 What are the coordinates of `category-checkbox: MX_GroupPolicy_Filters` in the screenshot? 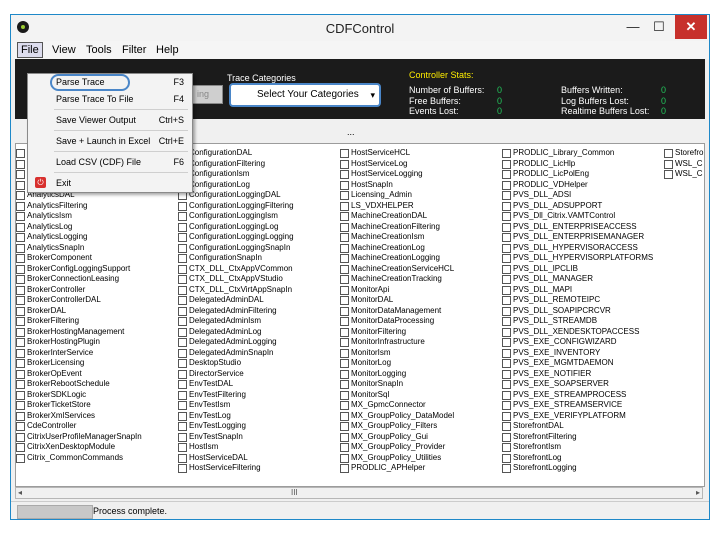 It's located at (397, 426).